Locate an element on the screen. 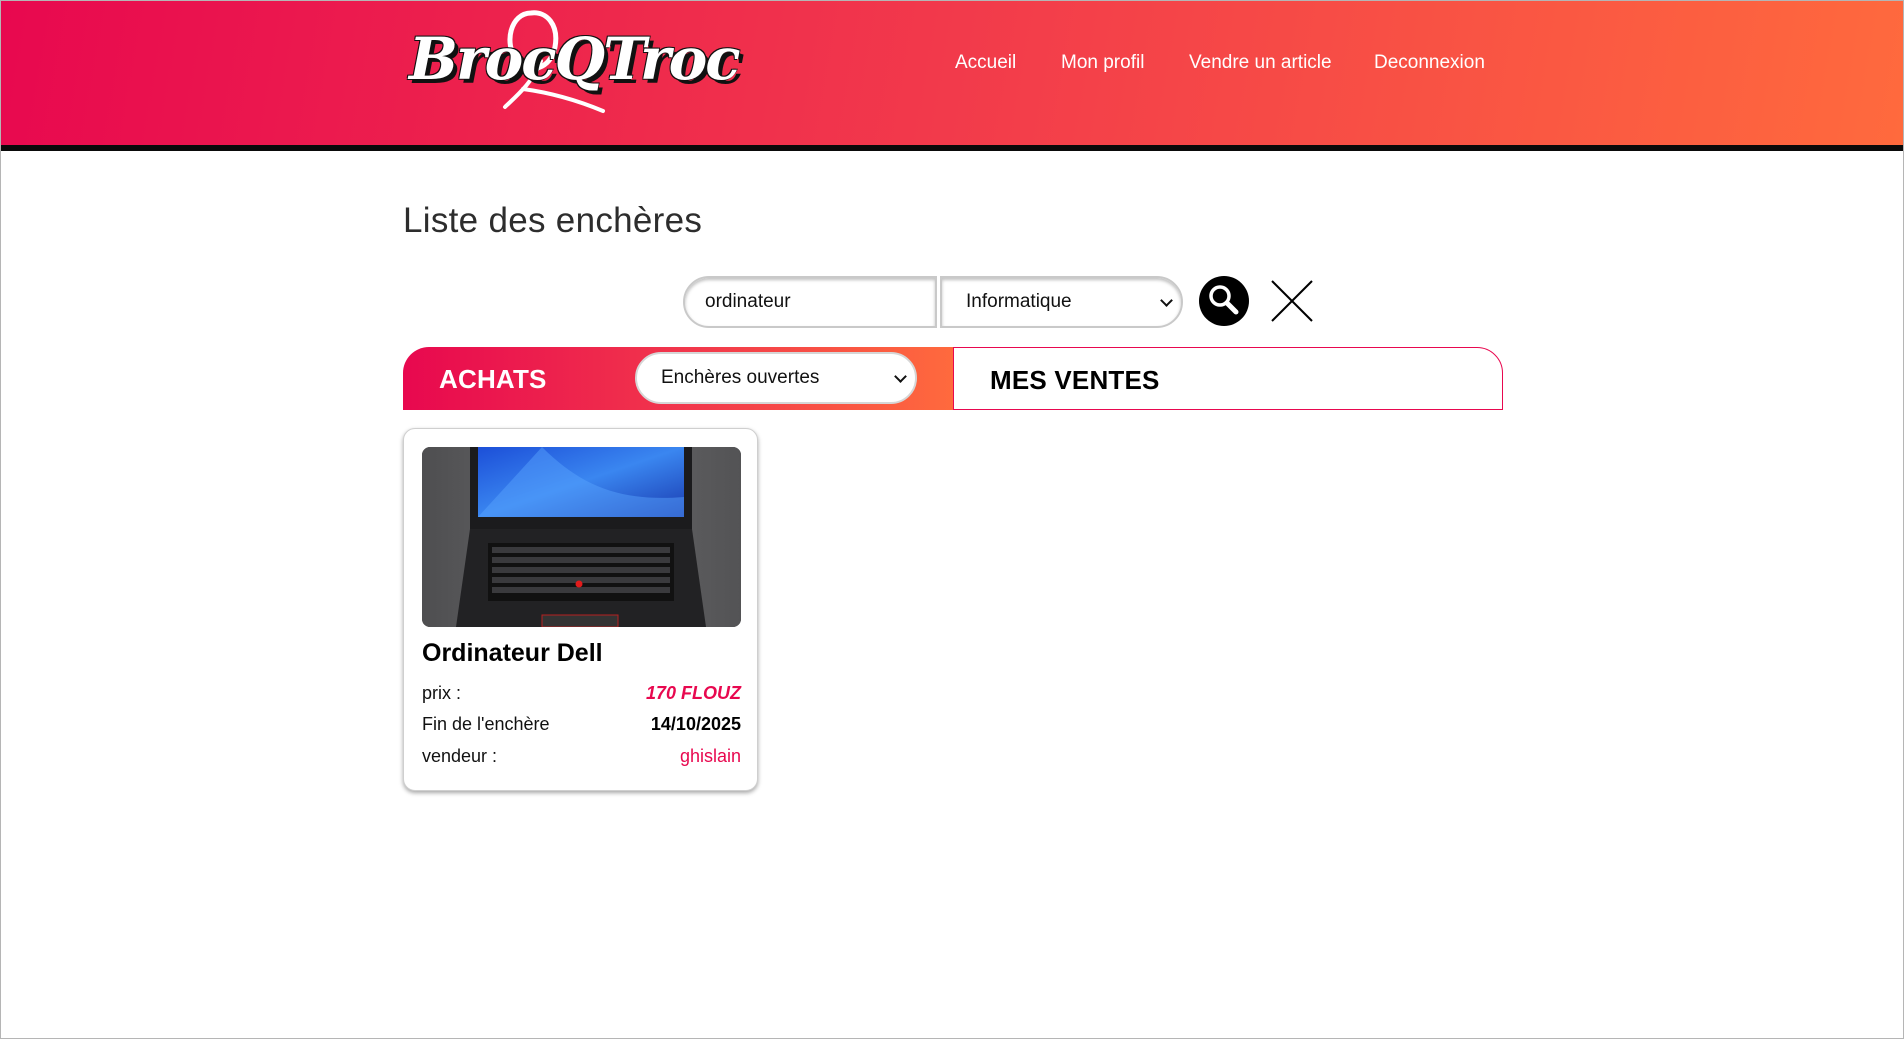  nav-deconnexion: Deconnexion is located at coordinates (1429, 63).